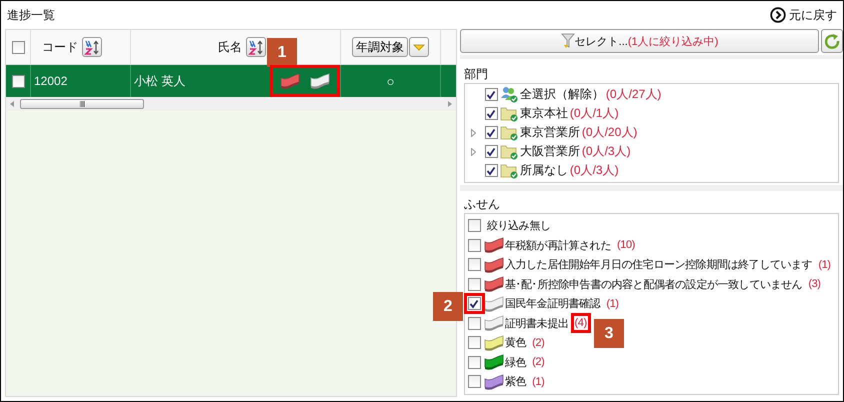 This screenshot has width=844, height=402. What do you see at coordinates (482, 204) in the screenshot?
I see `section-heading: ふせん` at bounding box center [482, 204].